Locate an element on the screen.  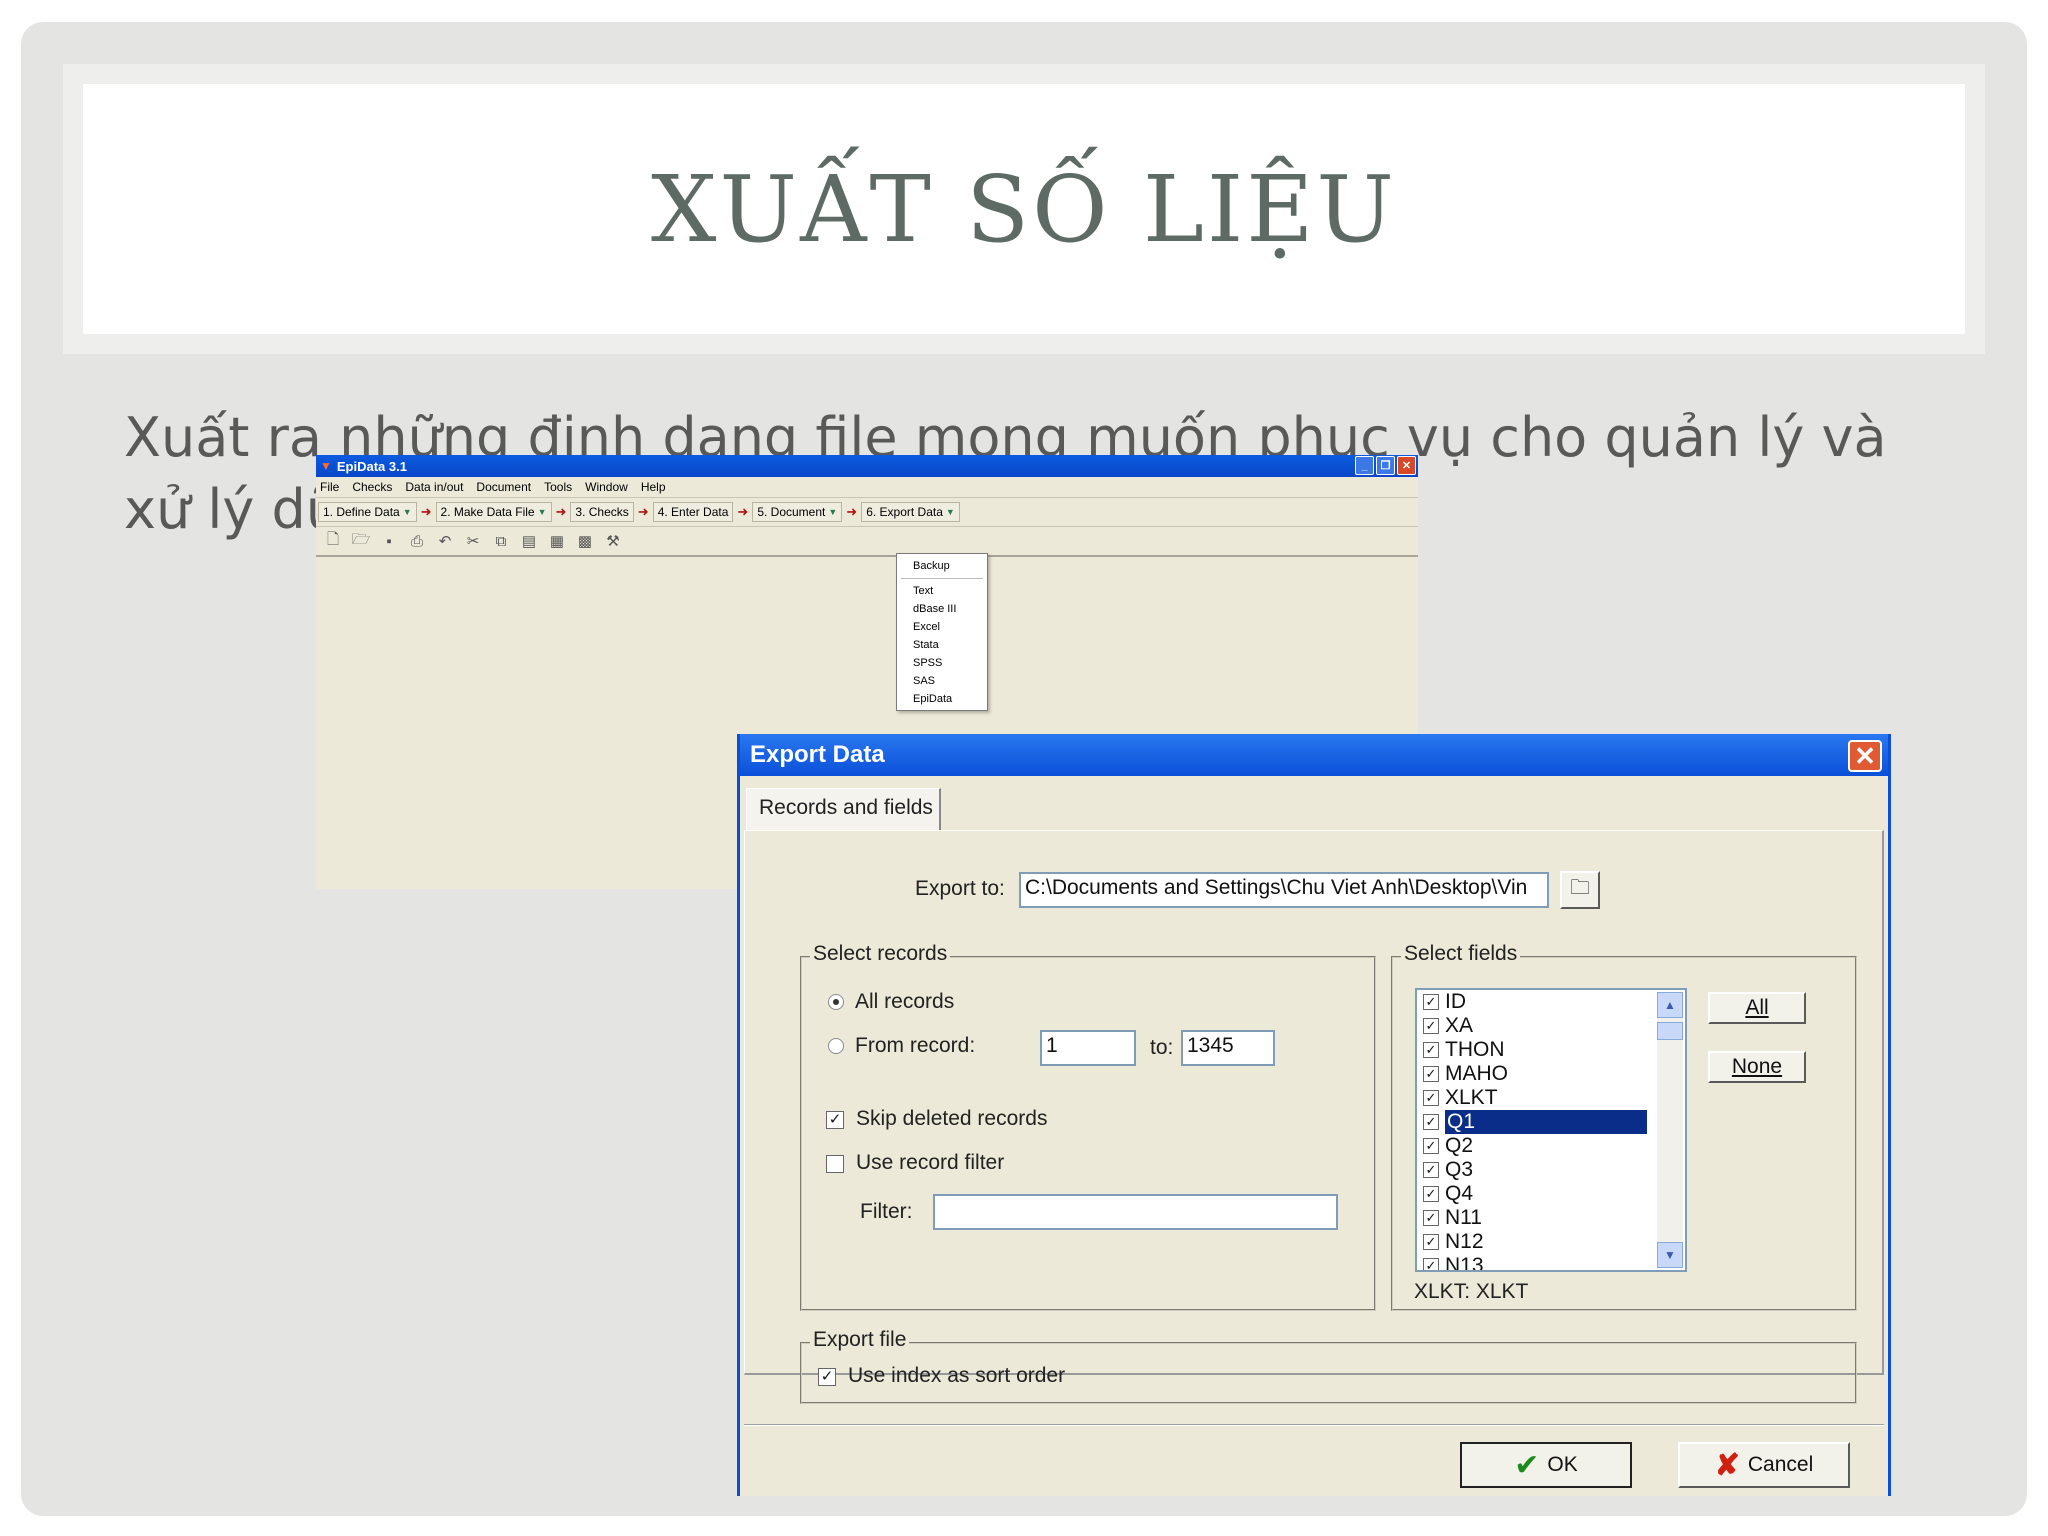
list-item: ✓ Q4 is located at coordinates (1551, 1194).